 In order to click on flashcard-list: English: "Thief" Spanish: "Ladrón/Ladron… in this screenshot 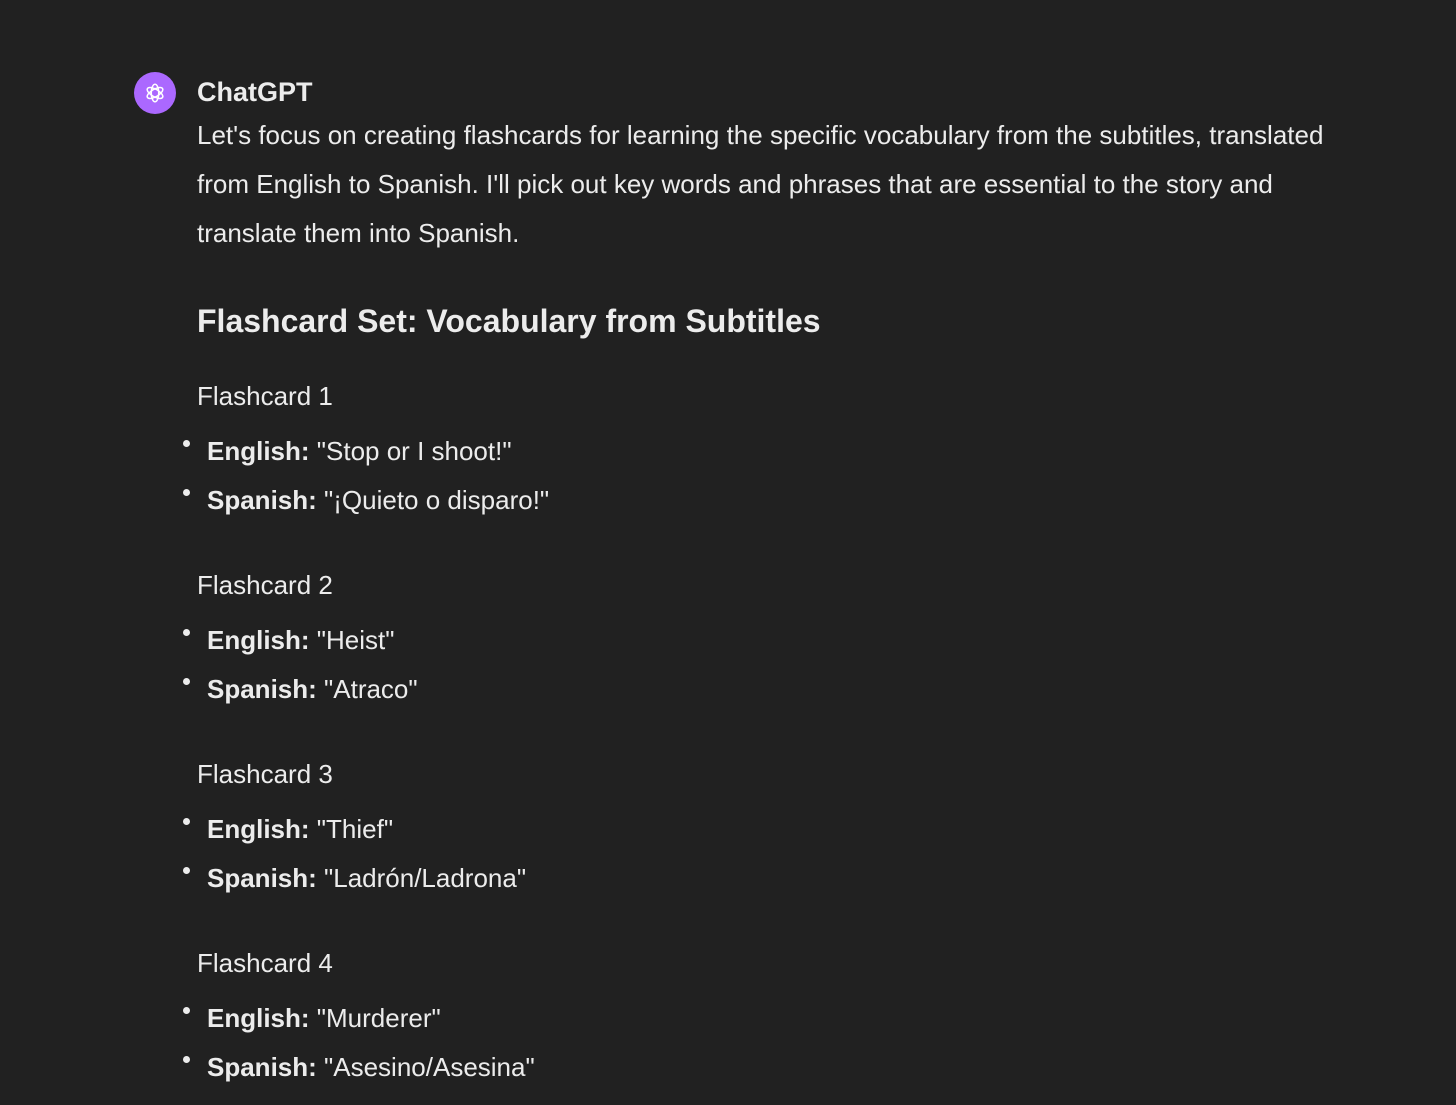, I will do `click(770, 854)`.